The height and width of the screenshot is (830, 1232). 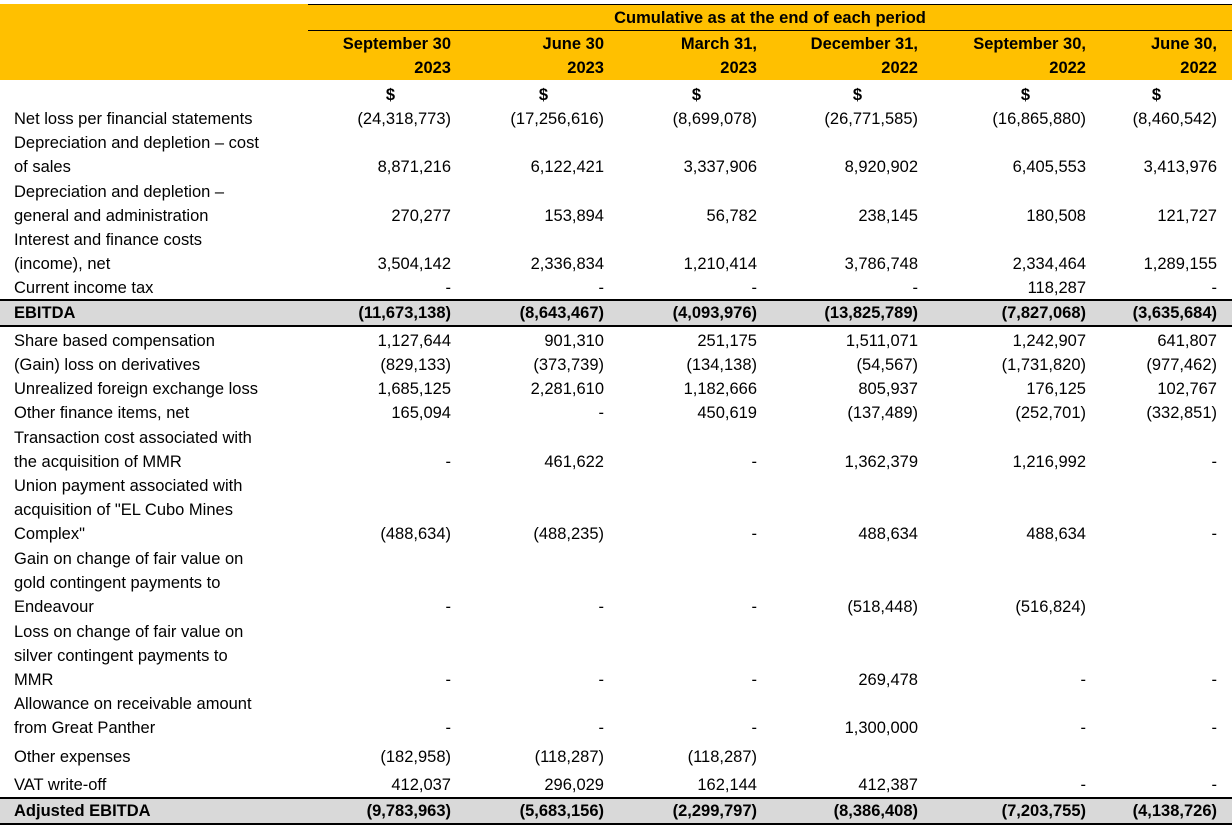 What do you see at coordinates (1187, 216) in the screenshot?
I see `row-value: 121,727` at bounding box center [1187, 216].